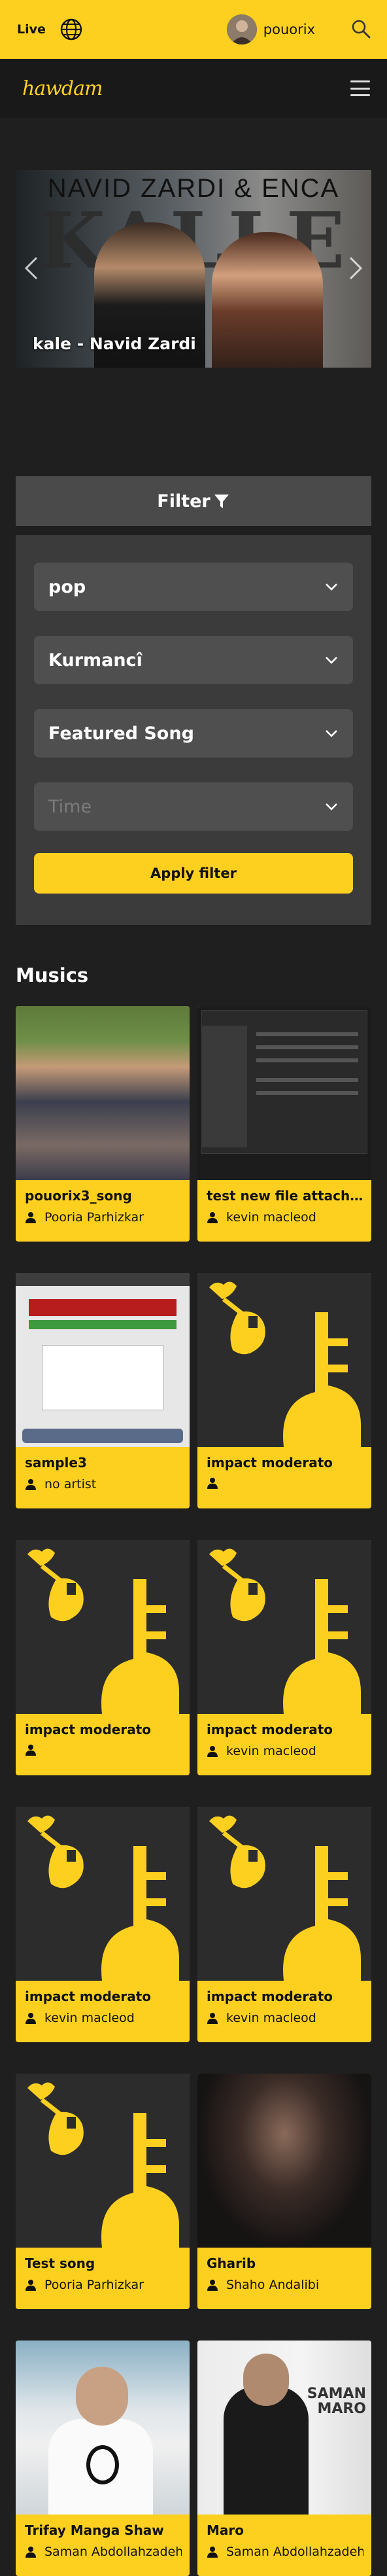 The width and height of the screenshot is (387, 2576). Describe the element at coordinates (221, 501) in the screenshot. I see `filter-icon` at that location.